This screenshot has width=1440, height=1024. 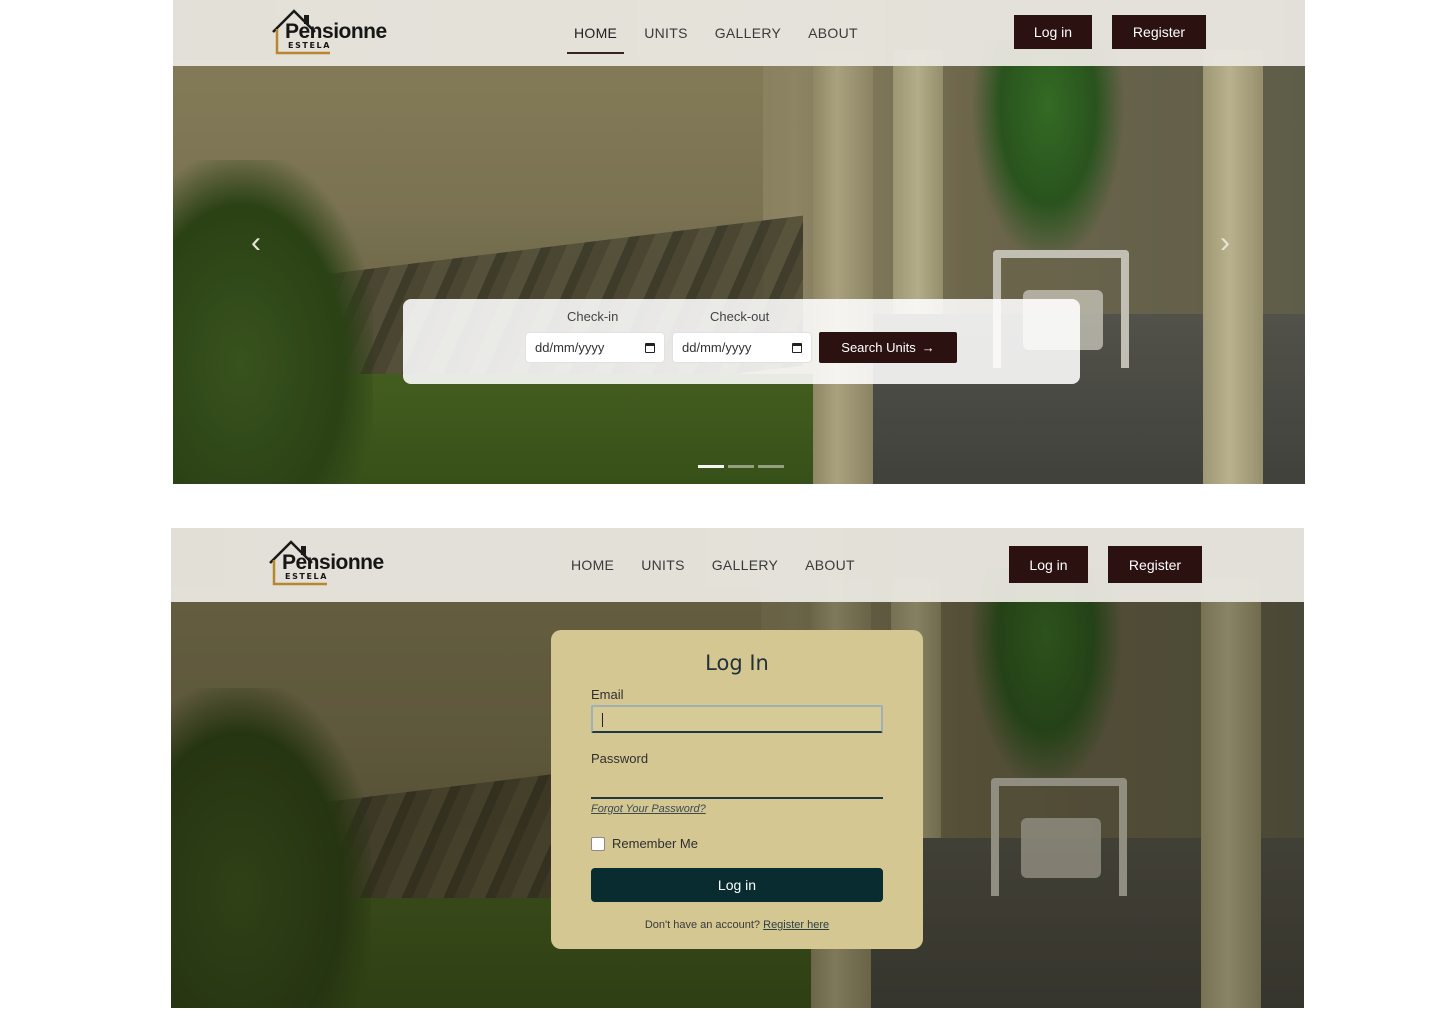 I want to click on login-title: Log In, so click(x=737, y=663).